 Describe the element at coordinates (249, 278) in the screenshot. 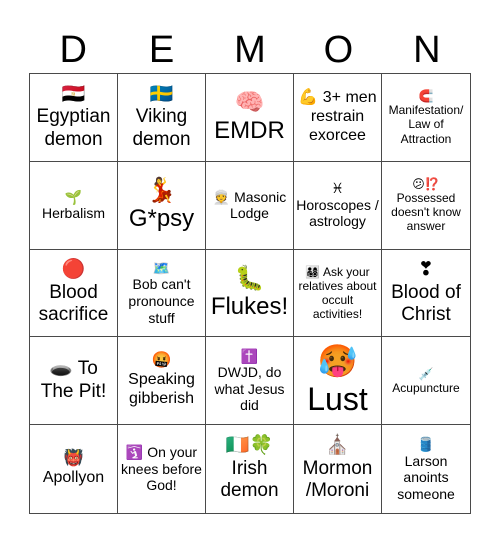

I see `caterpillar-icon: 🐛` at that location.